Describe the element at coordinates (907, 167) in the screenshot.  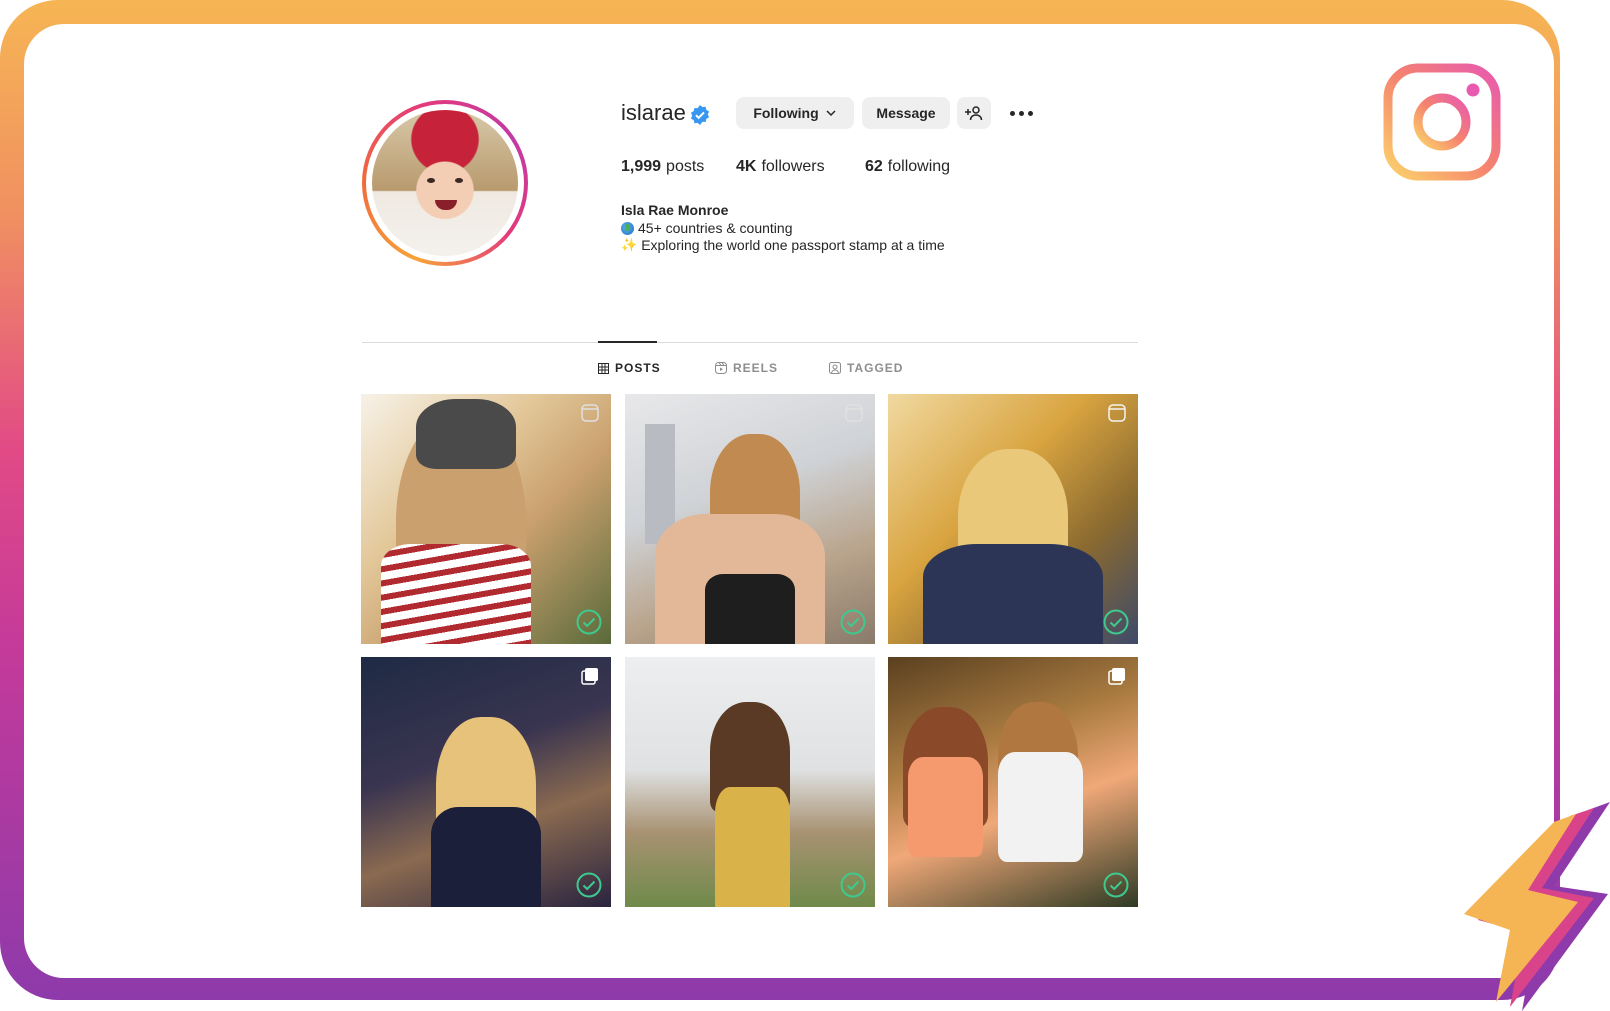
I see `following-count: 62 following` at that location.